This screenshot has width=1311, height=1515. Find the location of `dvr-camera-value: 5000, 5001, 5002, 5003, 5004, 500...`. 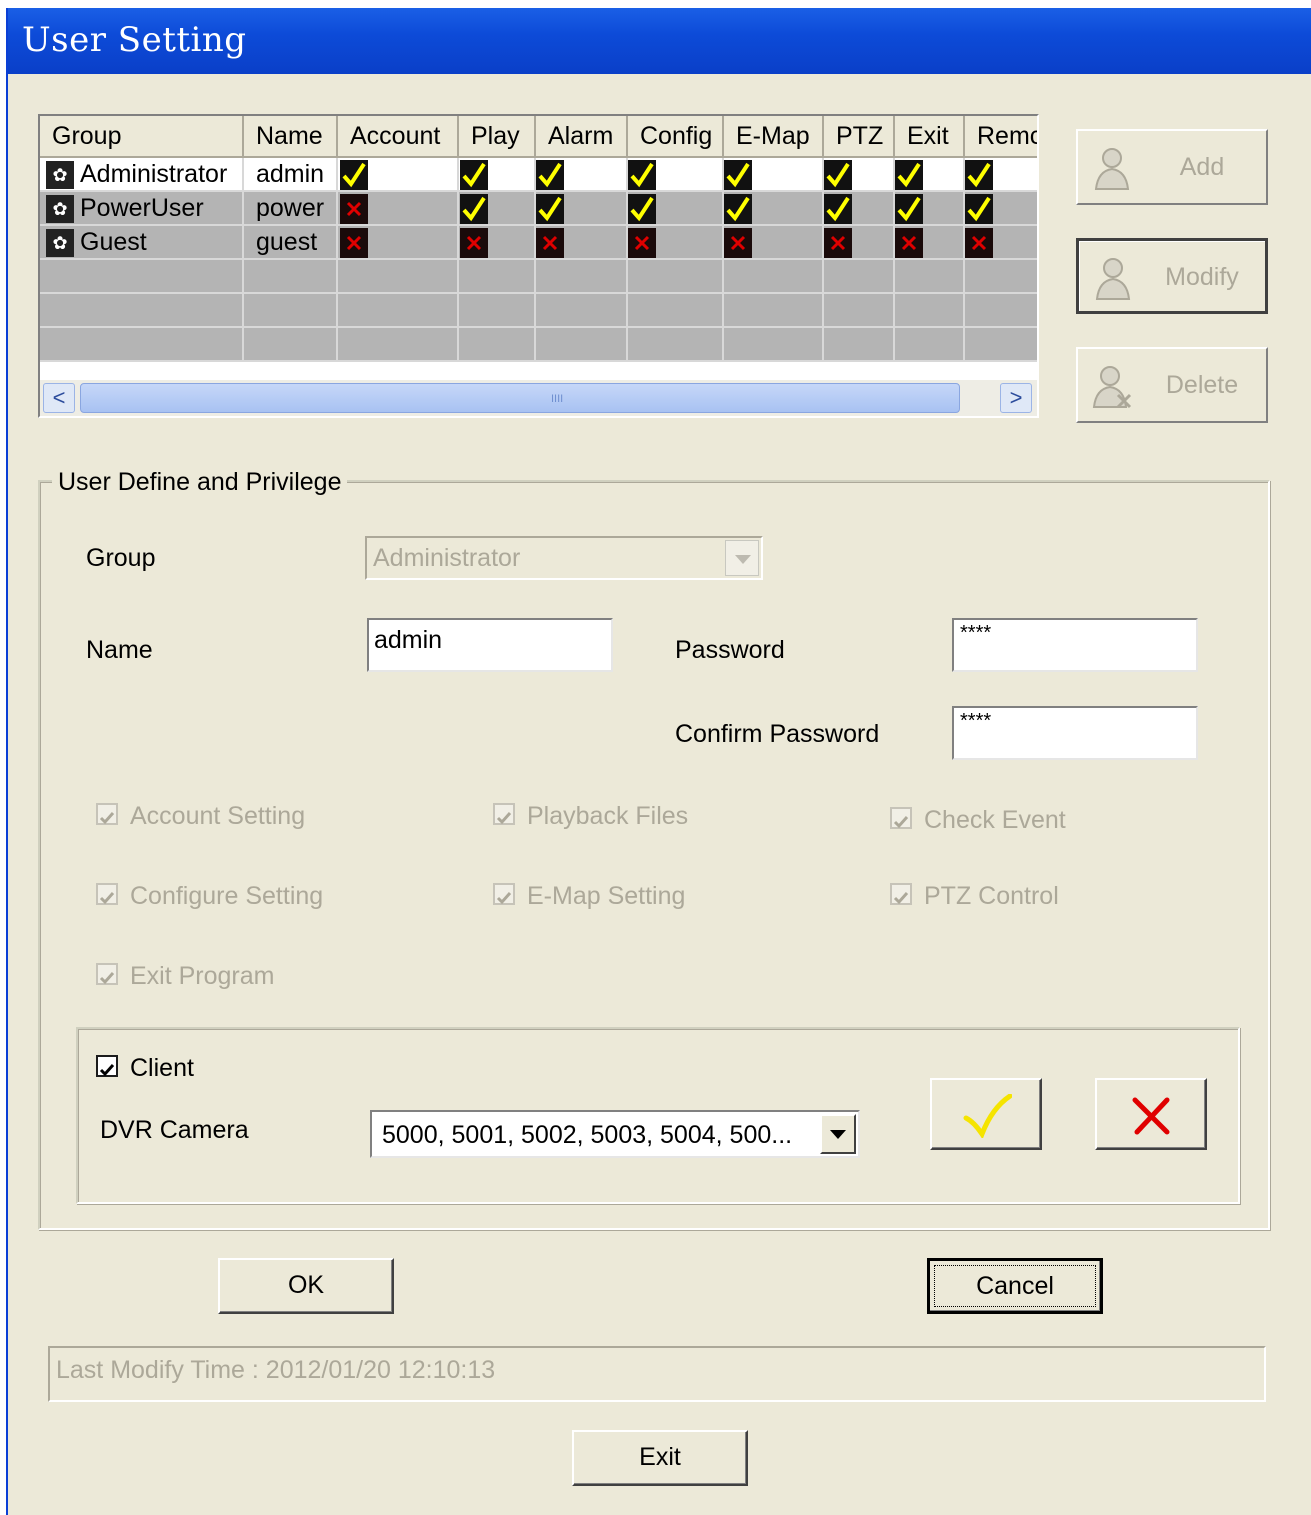

dvr-camera-value: 5000, 5001, 5002, 5003, 5004, 500... is located at coordinates (587, 1135).